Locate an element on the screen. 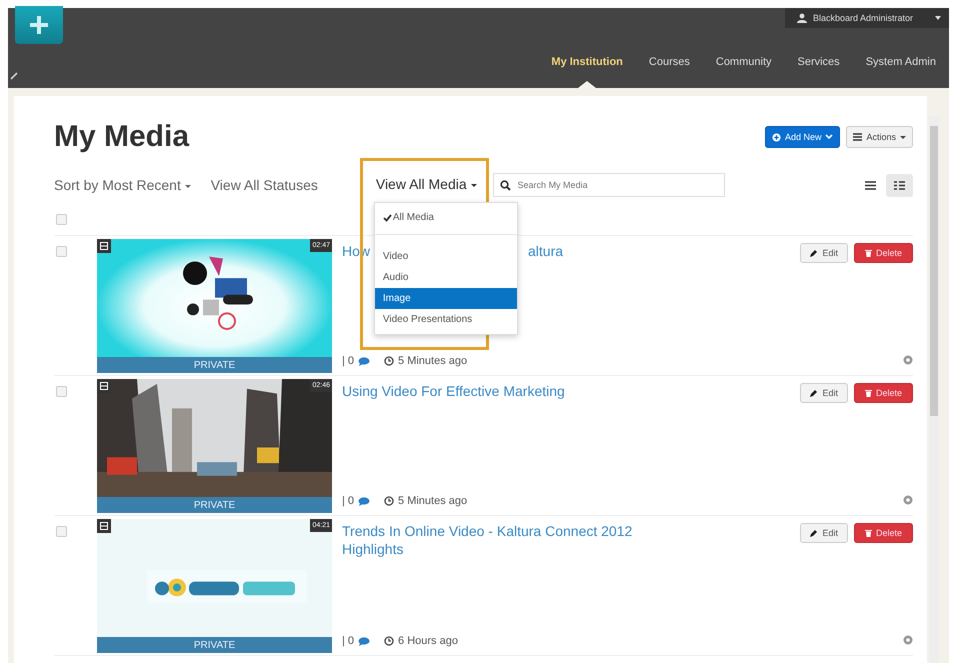  add-icon is located at coordinates (776, 137).